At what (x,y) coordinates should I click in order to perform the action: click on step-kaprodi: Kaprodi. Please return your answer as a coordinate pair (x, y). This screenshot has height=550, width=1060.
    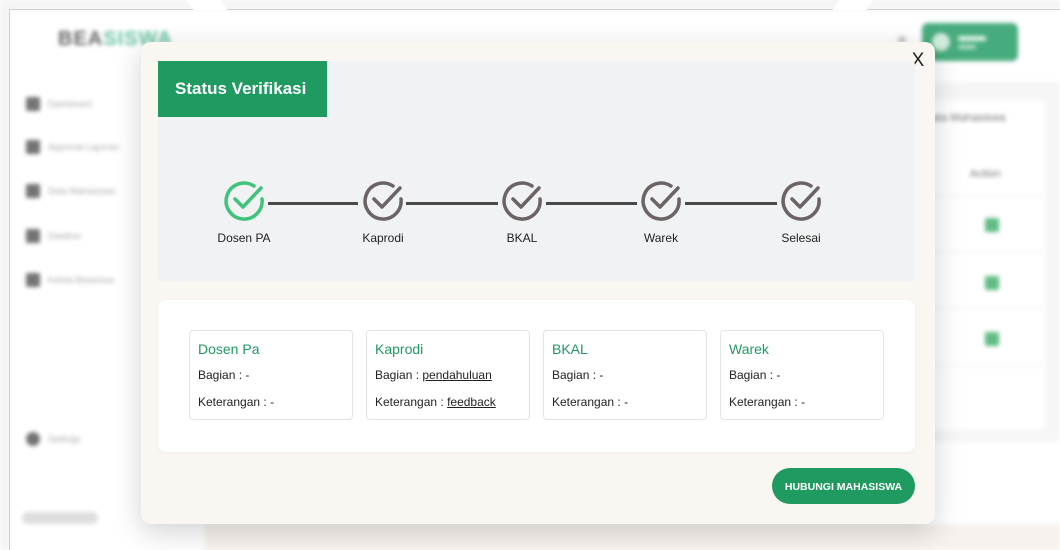
    Looking at the image, I should click on (383, 211).